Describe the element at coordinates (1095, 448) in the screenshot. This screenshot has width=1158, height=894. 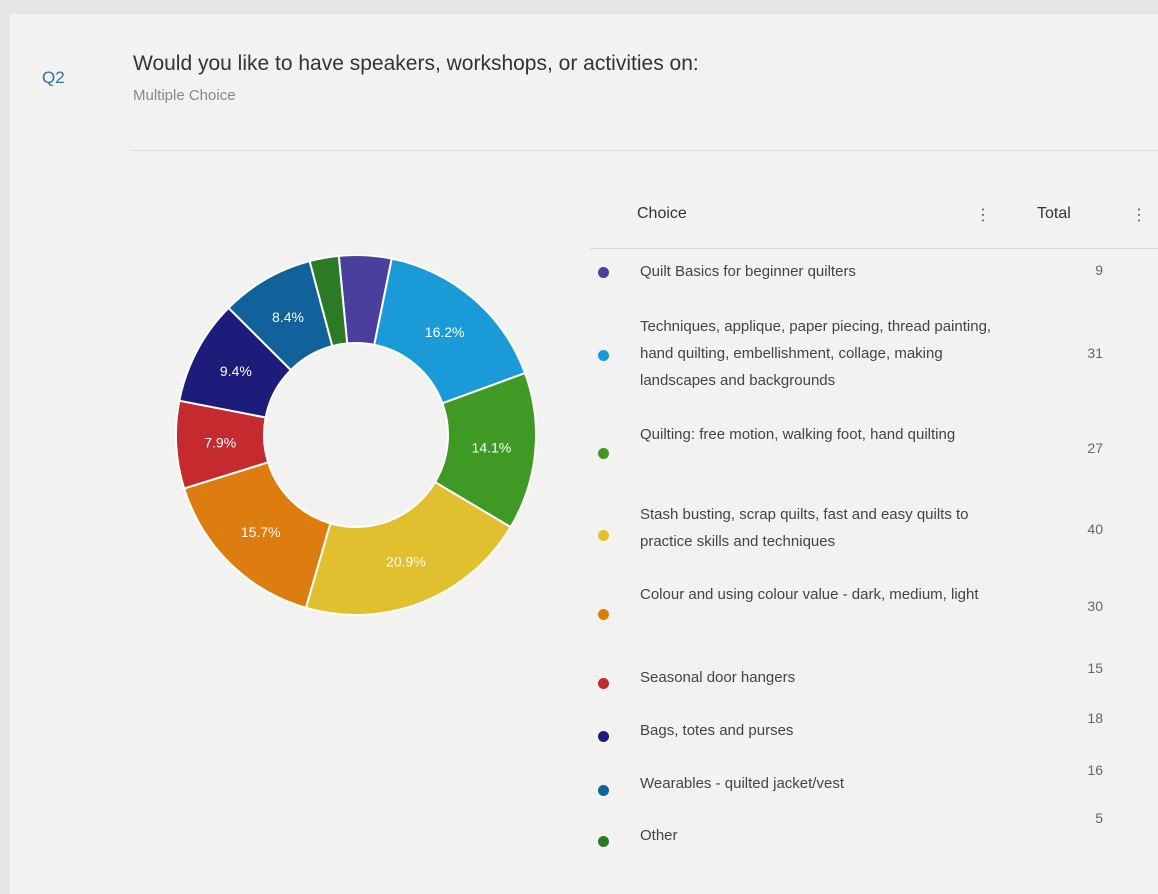
I see `choice-total-3: 27` at that location.